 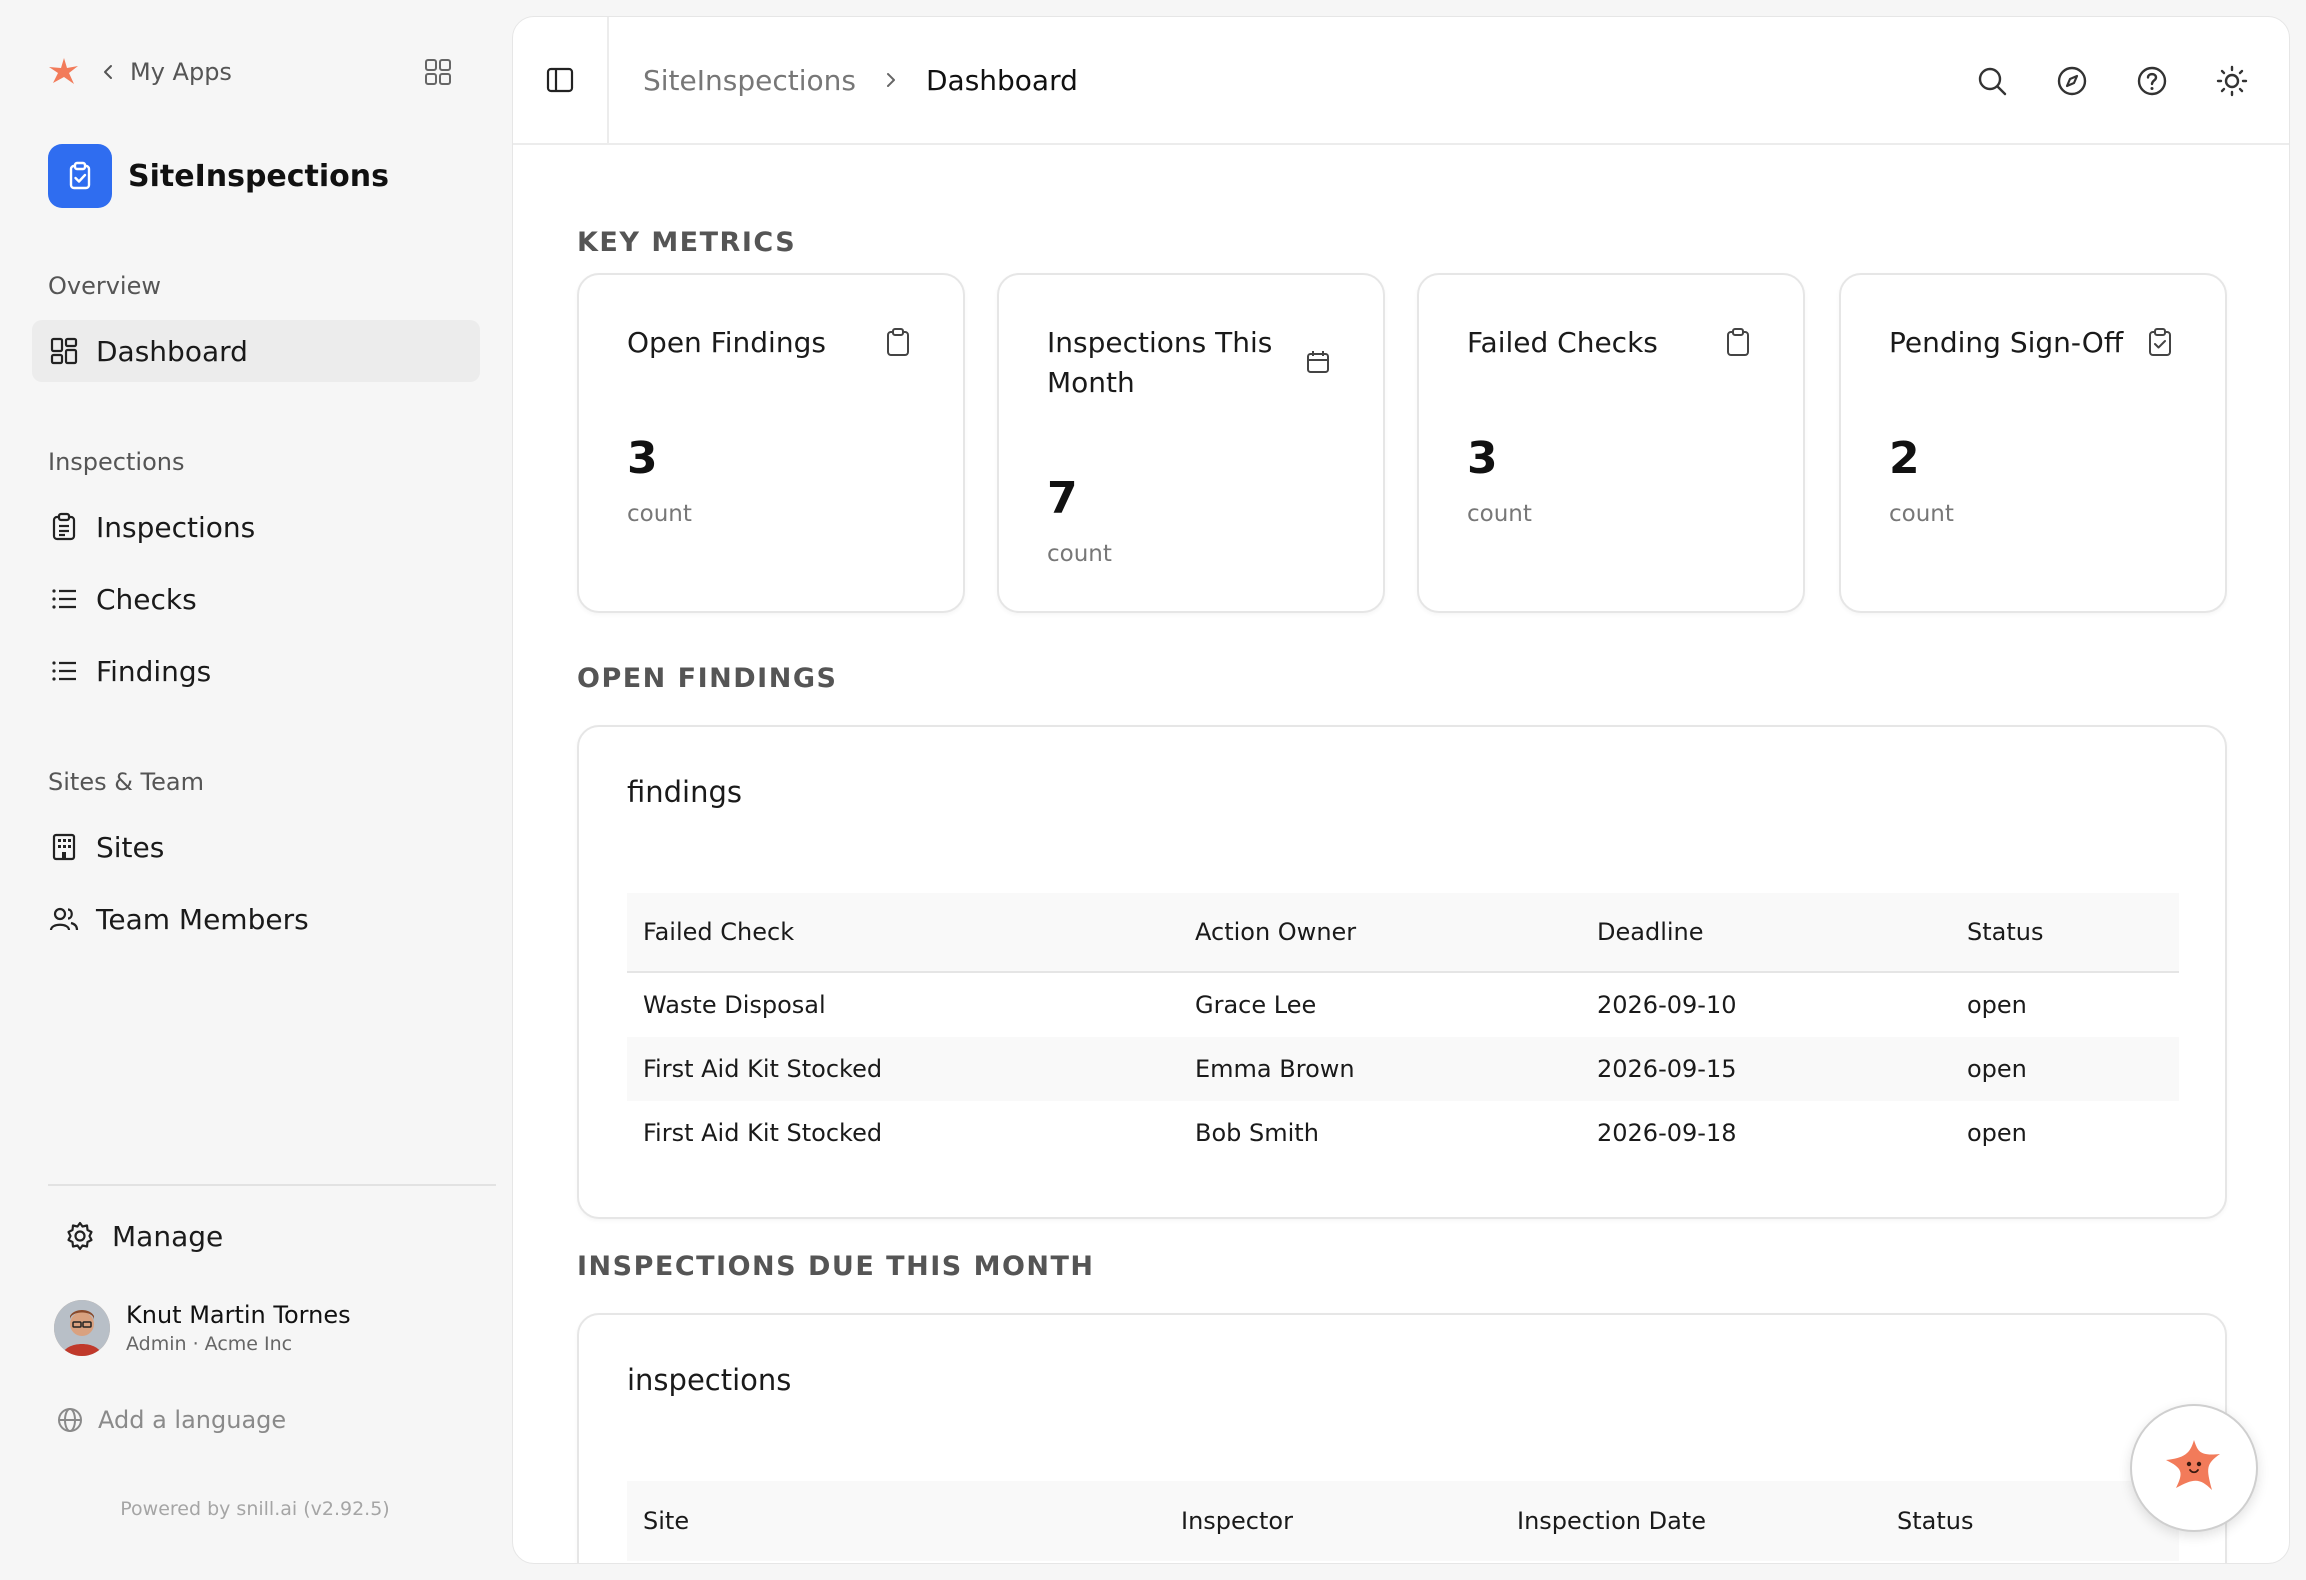 What do you see at coordinates (256, 847) in the screenshot?
I see `sidebar-item-sites: Sites` at bounding box center [256, 847].